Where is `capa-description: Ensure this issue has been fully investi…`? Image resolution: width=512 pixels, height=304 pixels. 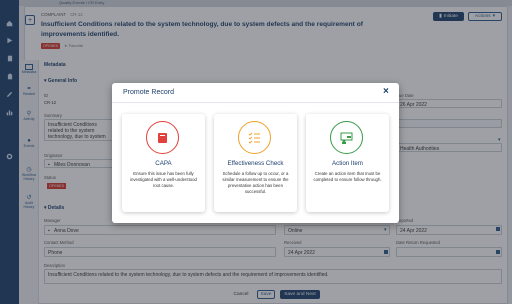
capa-description: Ensure this issue has been fully investi… is located at coordinates (163, 179).